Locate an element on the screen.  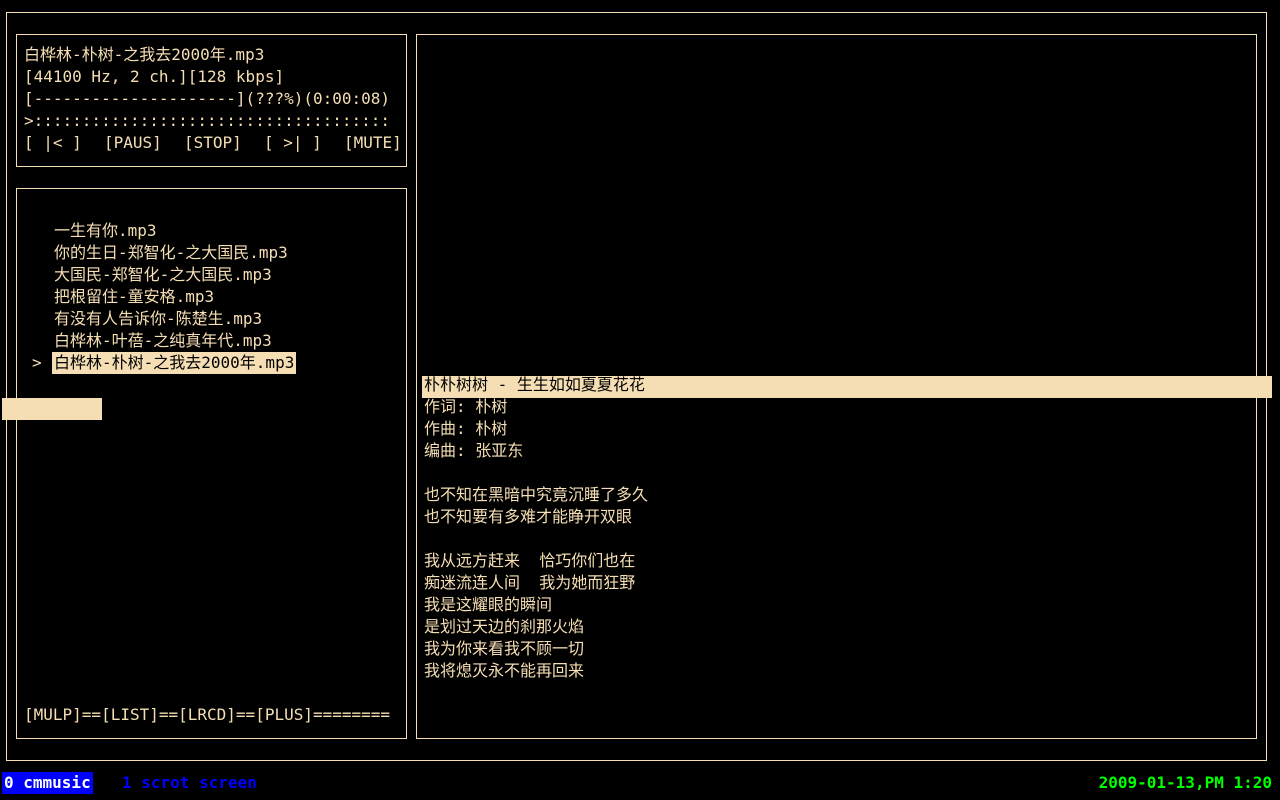
lyric-line: 我为你来看我不顾一切 is located at coordinates (504, 648).